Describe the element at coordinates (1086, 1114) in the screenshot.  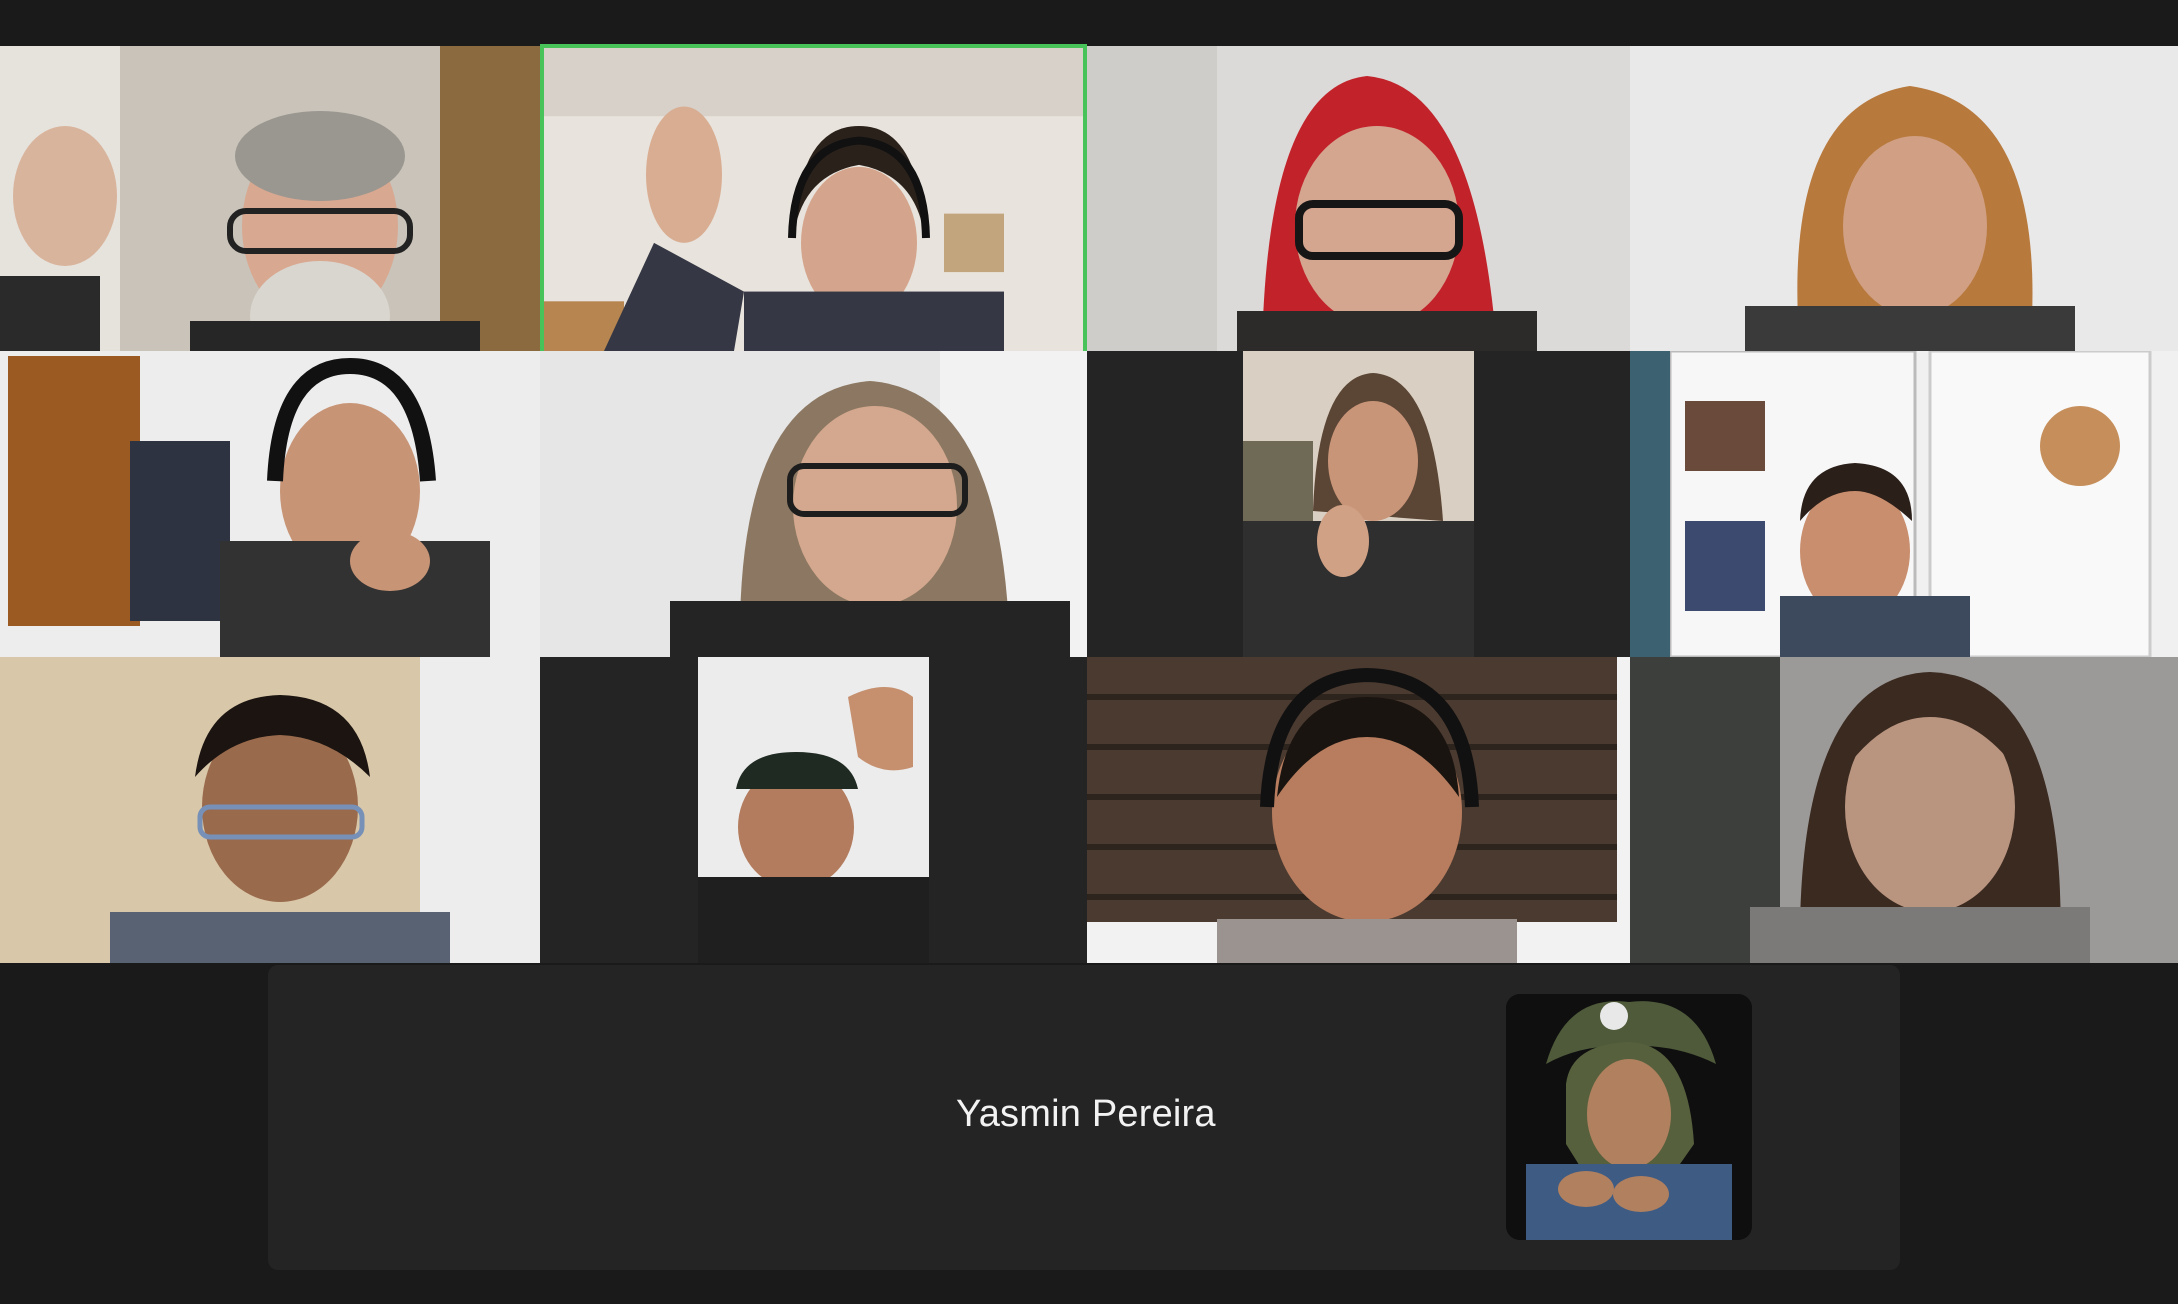
I see `participant-name: Yasmin Pereira` at that location.